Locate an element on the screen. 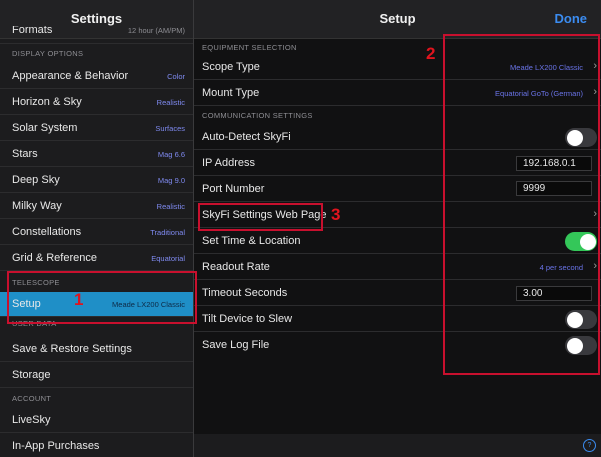 This screenshot has width=601, height=457. sidebar-item-appearance: Appearance & Behavior Color is located at coordinates (96, 76).